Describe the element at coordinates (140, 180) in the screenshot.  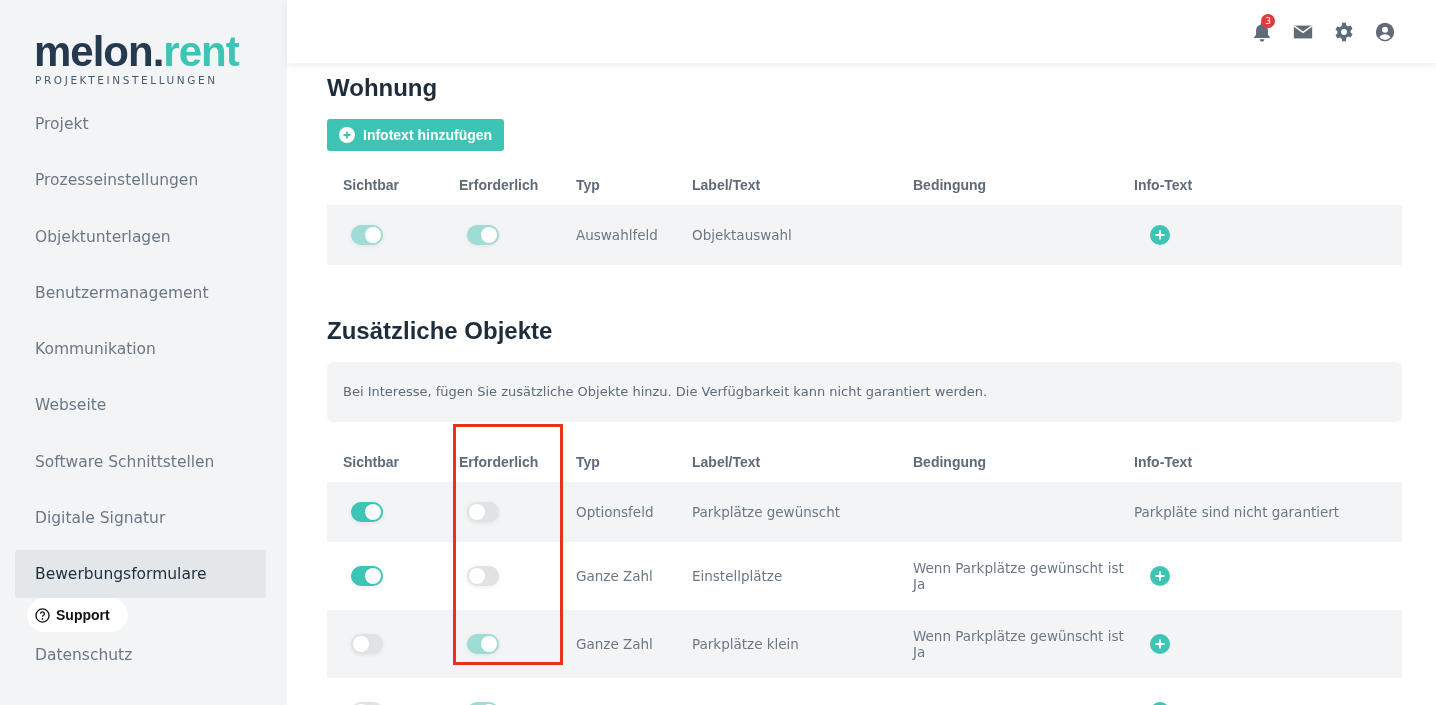
I see `nav-item: Prozesseinstellungen` at that location.